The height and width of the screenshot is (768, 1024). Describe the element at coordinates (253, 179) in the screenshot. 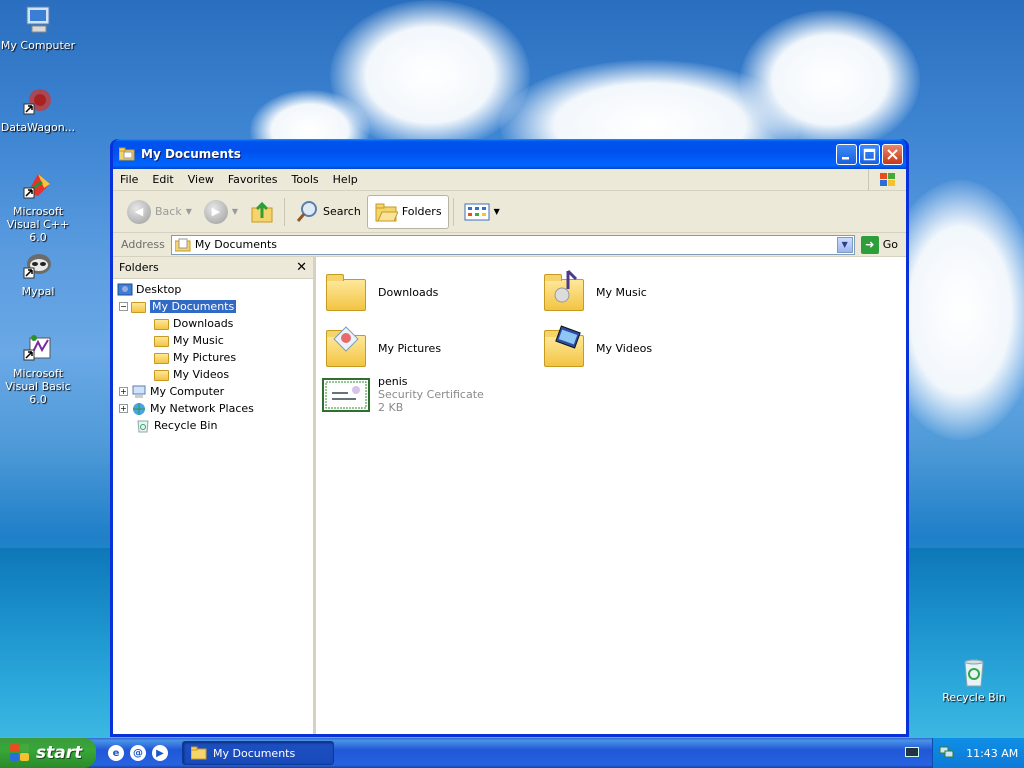

I see `menu-favorites: Favorites` at that location.